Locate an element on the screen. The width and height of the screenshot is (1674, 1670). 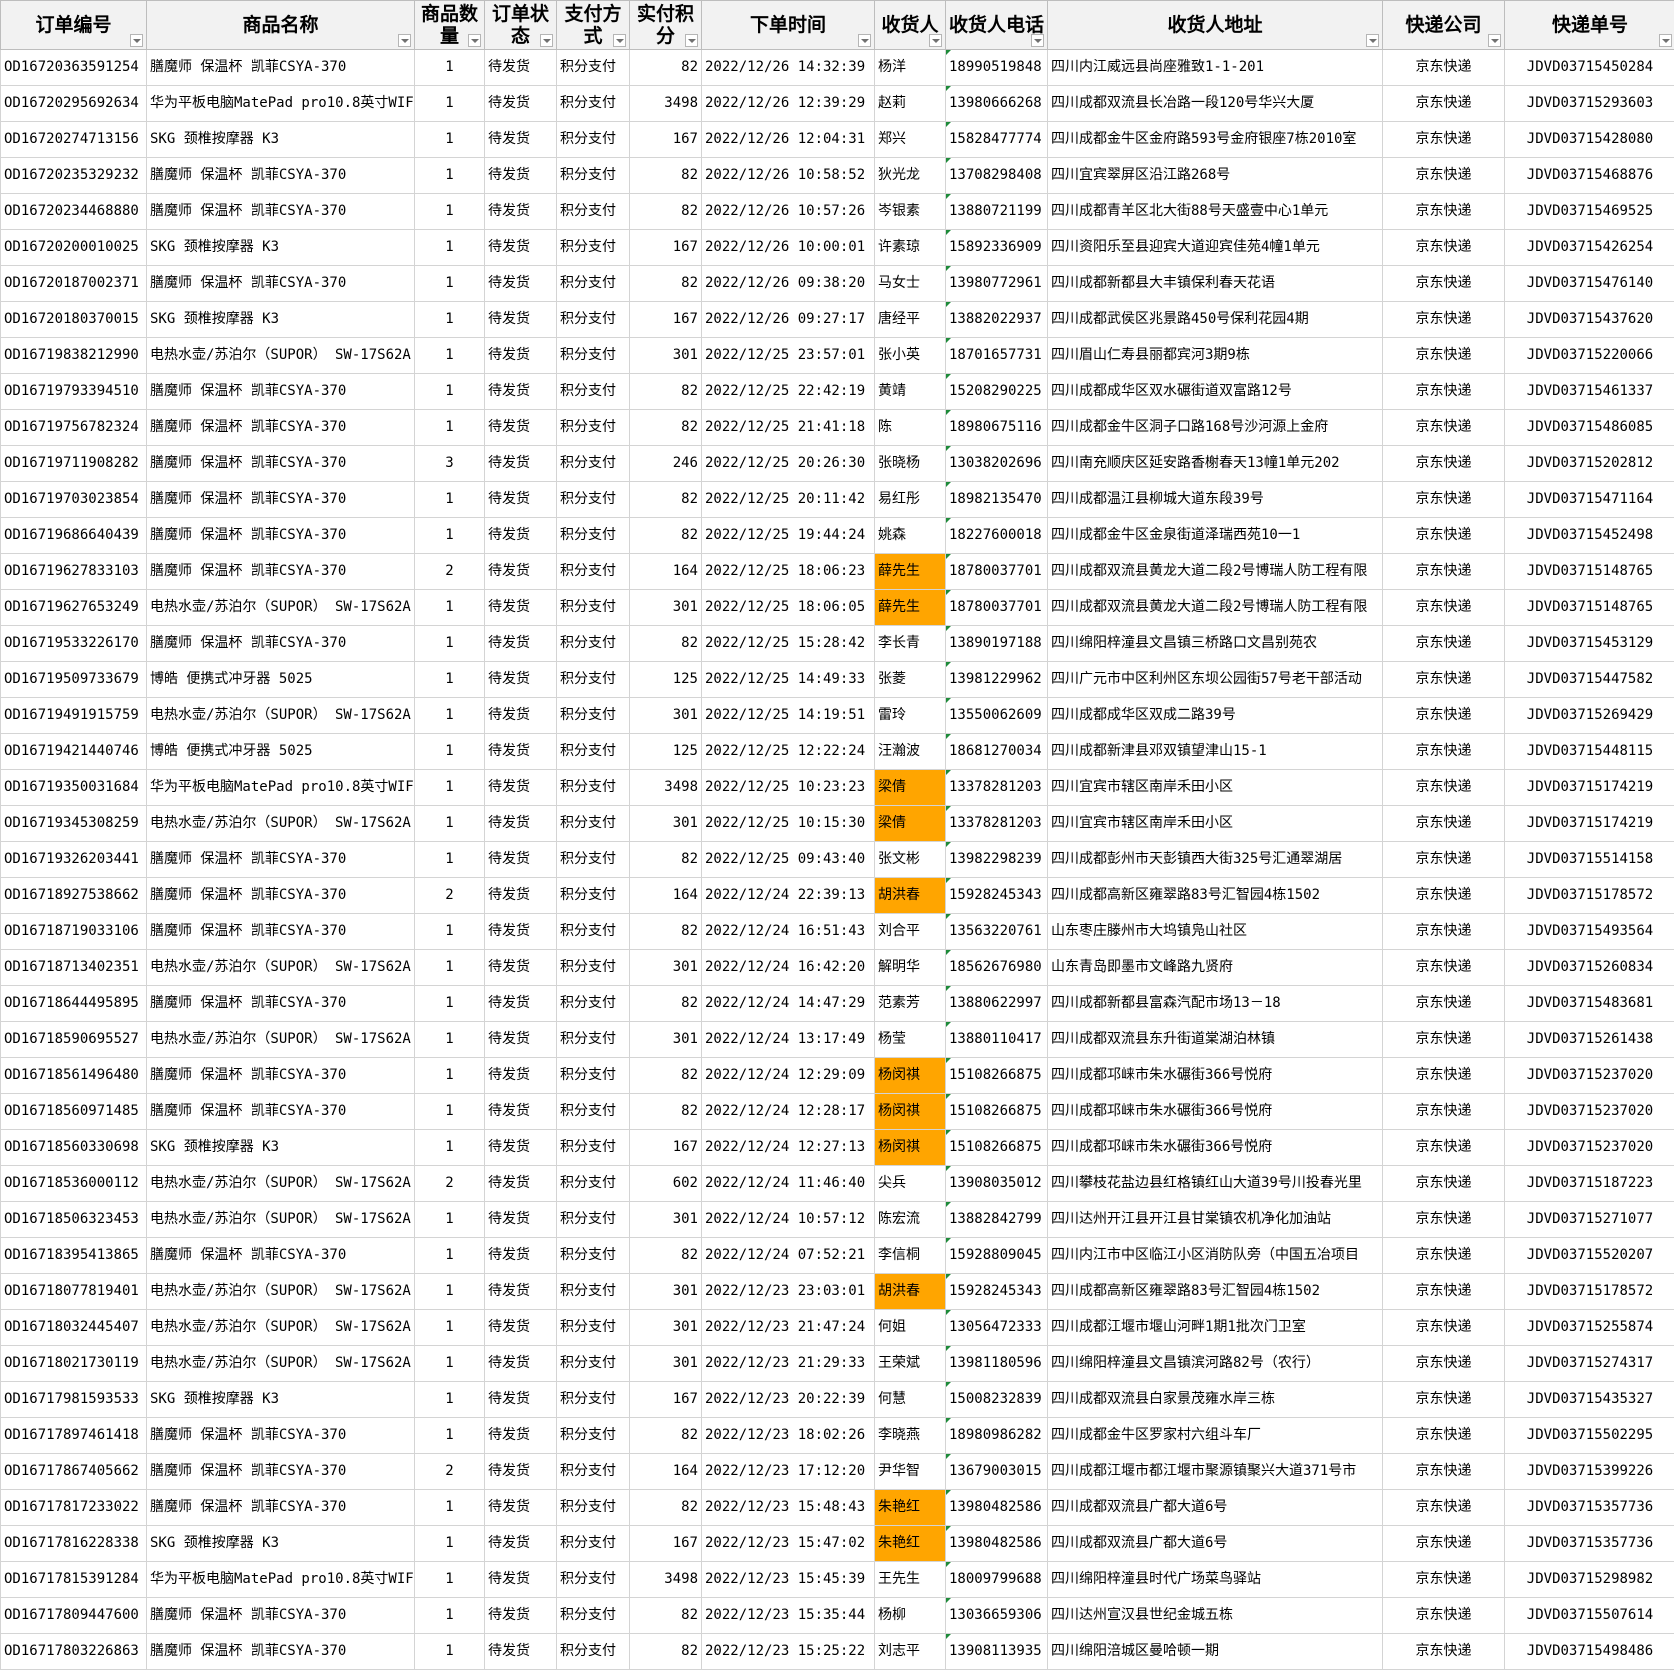
cell-phone: 18980675116 is located at coordinates (996, 427).